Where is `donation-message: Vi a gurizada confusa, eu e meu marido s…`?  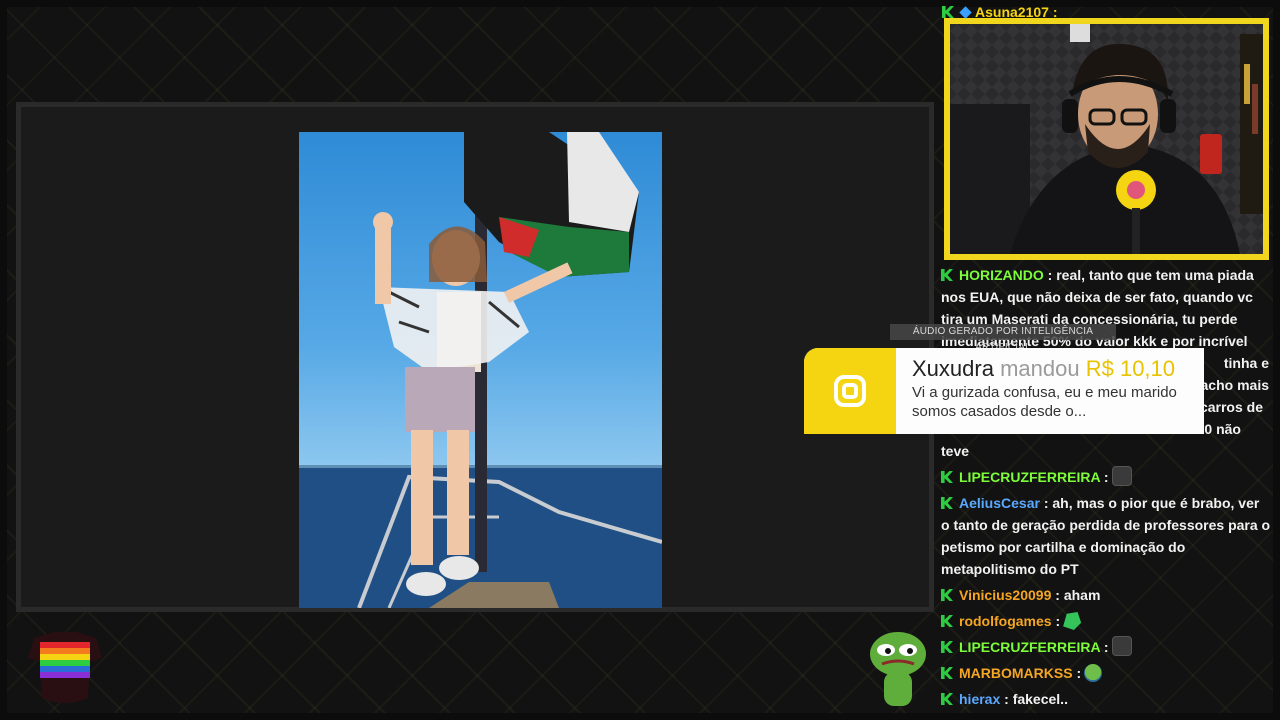
donation-message: Vi a gurizada confusa, eu e meu marido s… is located at coordinates (1044, 402).